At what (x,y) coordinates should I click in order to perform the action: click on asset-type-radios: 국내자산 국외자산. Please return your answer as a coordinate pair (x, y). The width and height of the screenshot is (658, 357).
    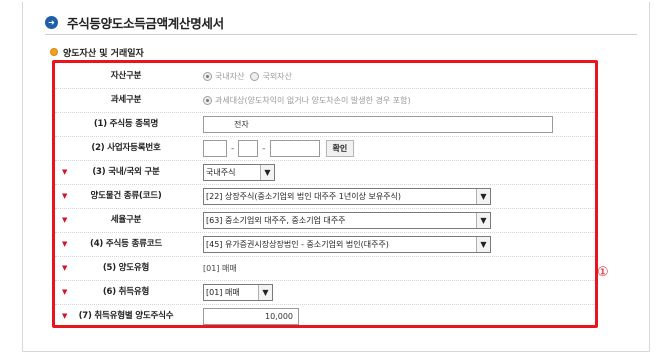
    Looking at the image, I should click on (247, 76).